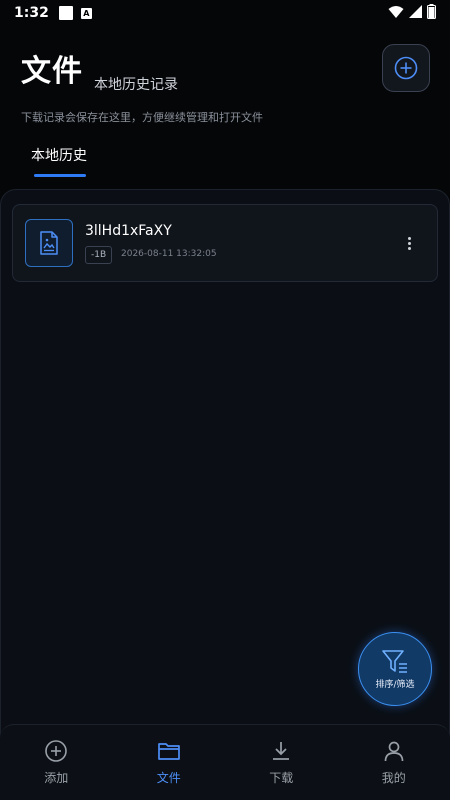  What do you see at coordinates (86, 13) in the screenshot?
I see `notification-a-icon: A` at bounding box center [86, 13].